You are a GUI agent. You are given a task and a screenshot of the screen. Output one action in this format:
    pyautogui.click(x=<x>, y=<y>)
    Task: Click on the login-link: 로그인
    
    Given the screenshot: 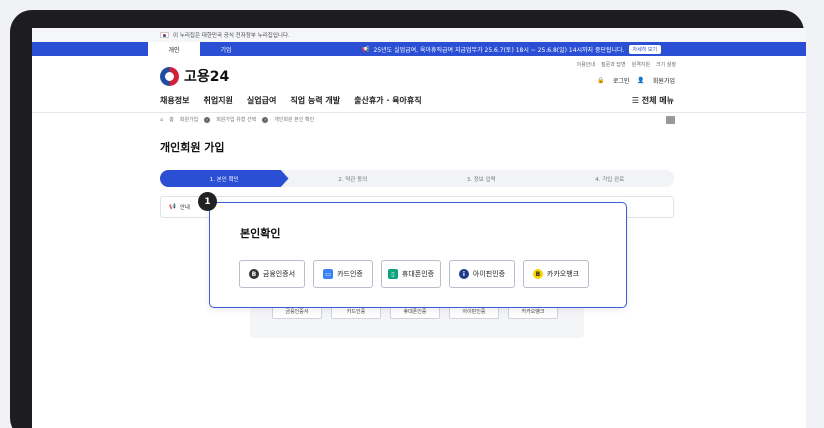 What is the action you would take?
    pyautogui.click(x=621, y=80)
    